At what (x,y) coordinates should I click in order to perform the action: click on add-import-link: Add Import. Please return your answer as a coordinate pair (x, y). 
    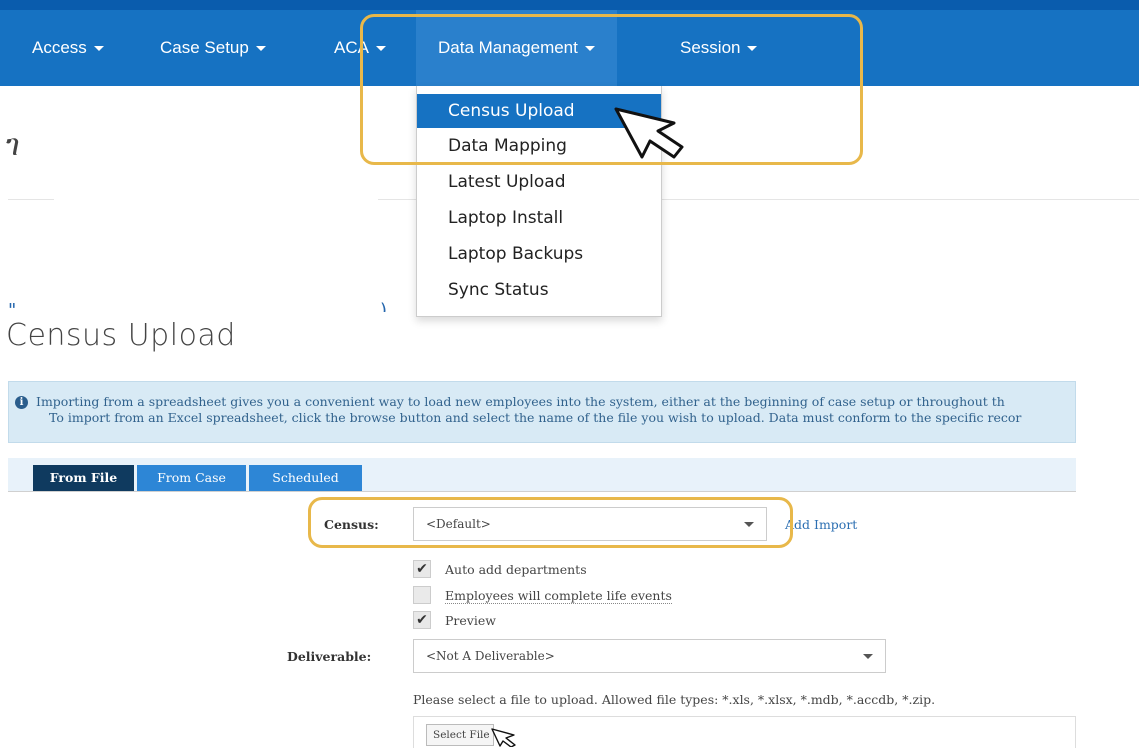
    Looking at the image, I should click on (821, 524).